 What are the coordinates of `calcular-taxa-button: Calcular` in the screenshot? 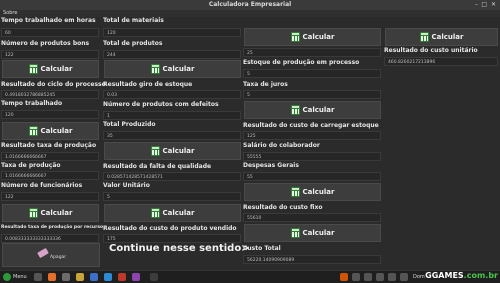 It's located at (50, 131).